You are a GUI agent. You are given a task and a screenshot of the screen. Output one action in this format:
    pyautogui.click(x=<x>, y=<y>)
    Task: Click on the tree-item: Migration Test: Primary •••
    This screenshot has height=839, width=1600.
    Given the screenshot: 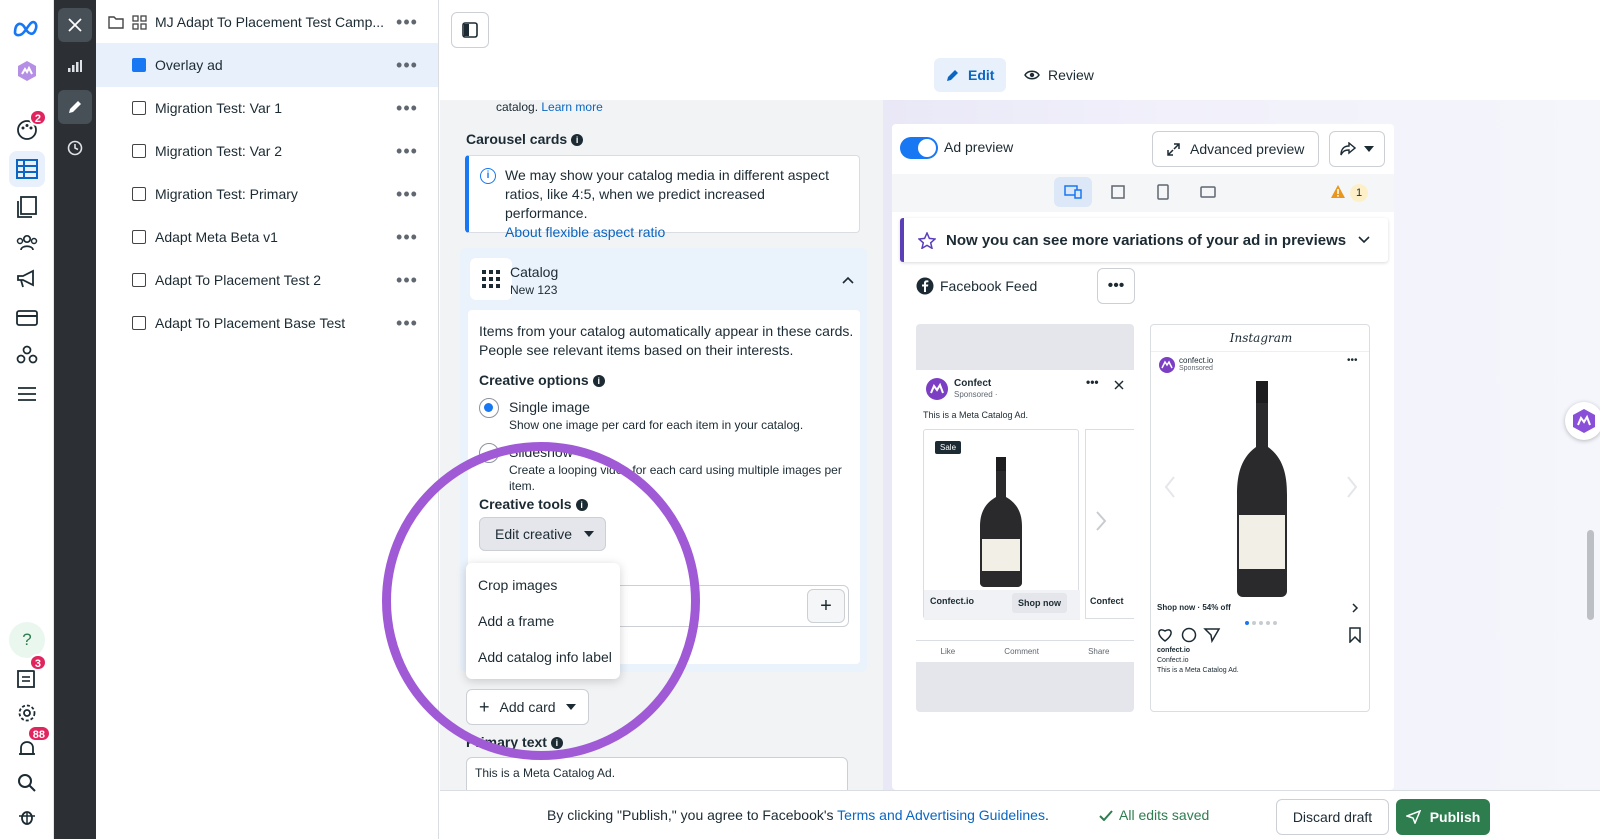 What is the action you would take?
    pyautogui.click(x=267, y=194)
    